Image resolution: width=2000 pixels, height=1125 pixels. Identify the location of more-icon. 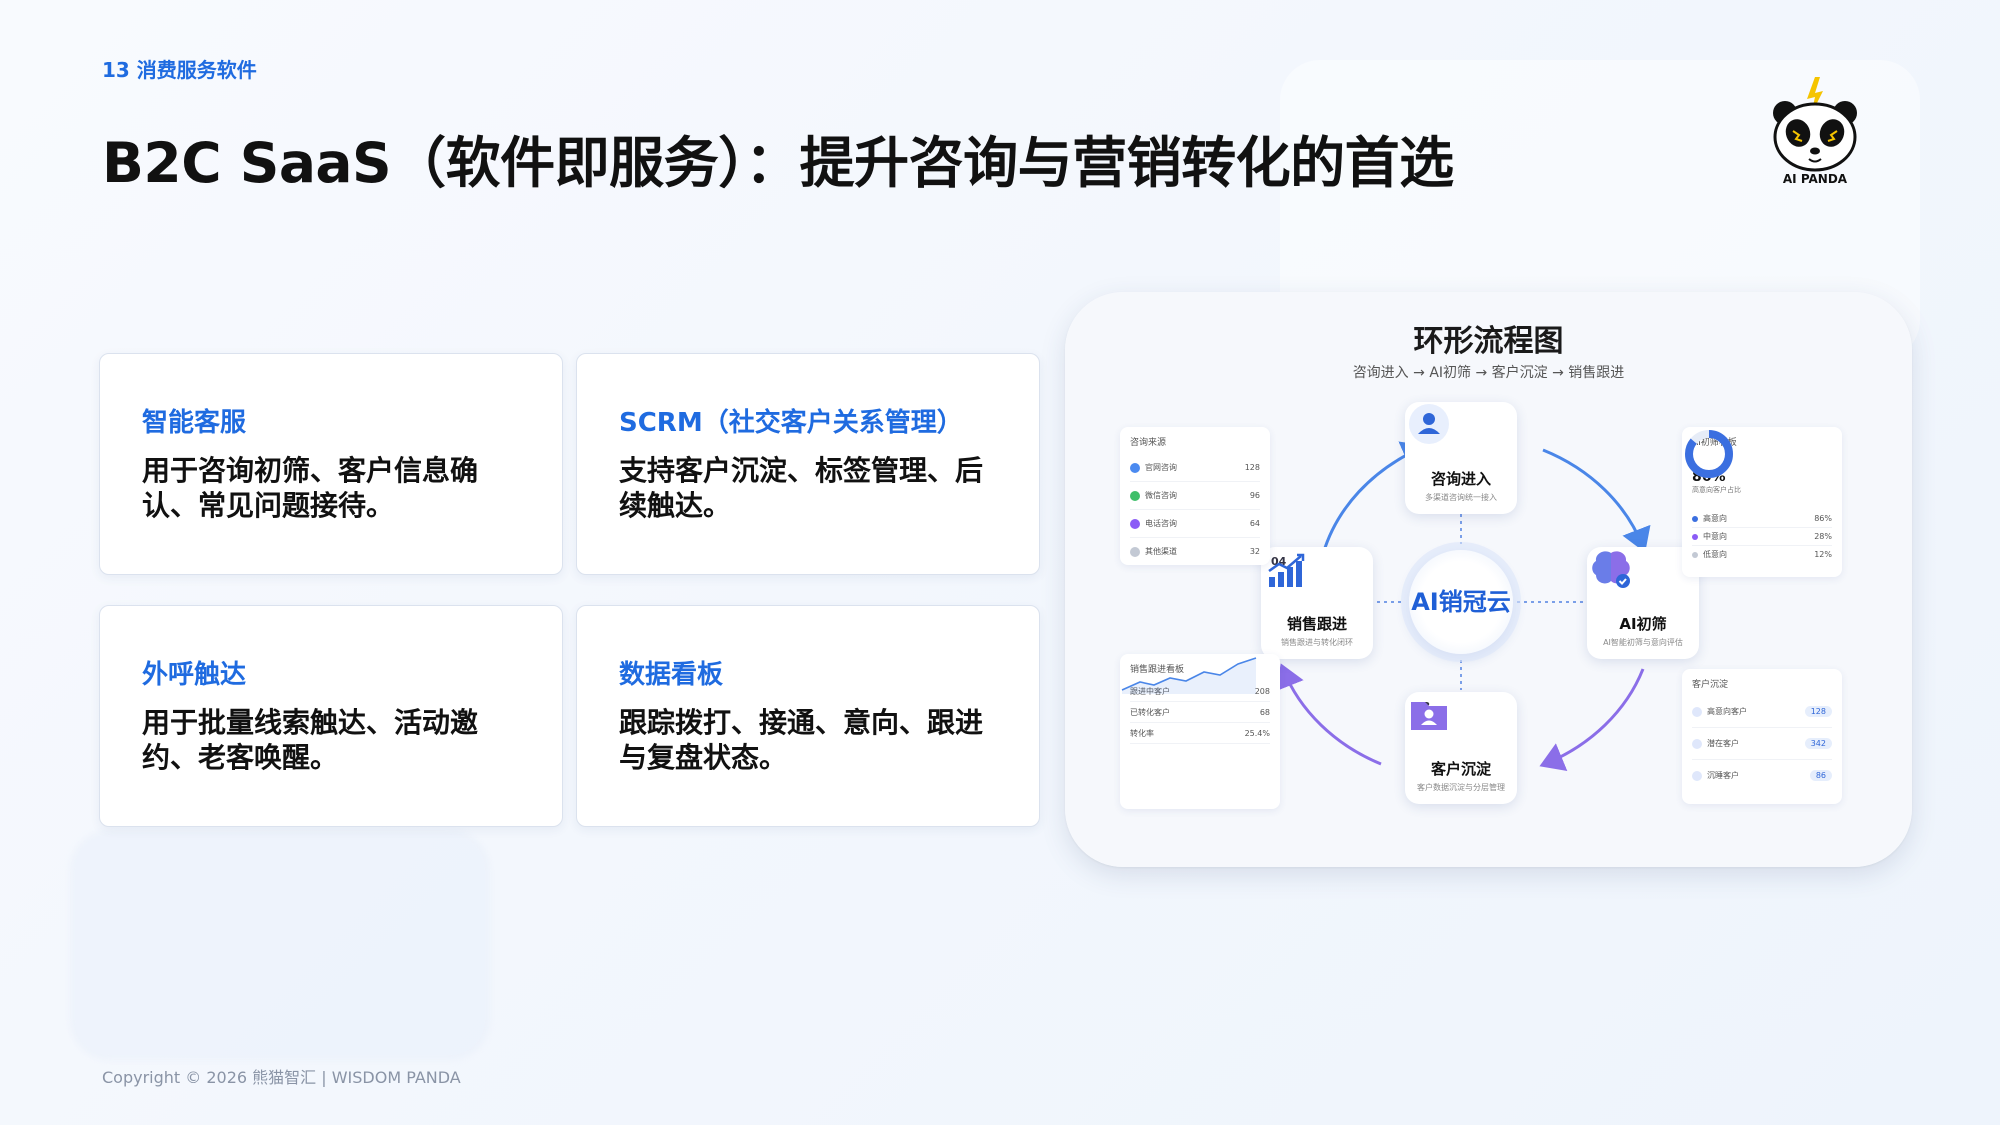
(1135, 551).